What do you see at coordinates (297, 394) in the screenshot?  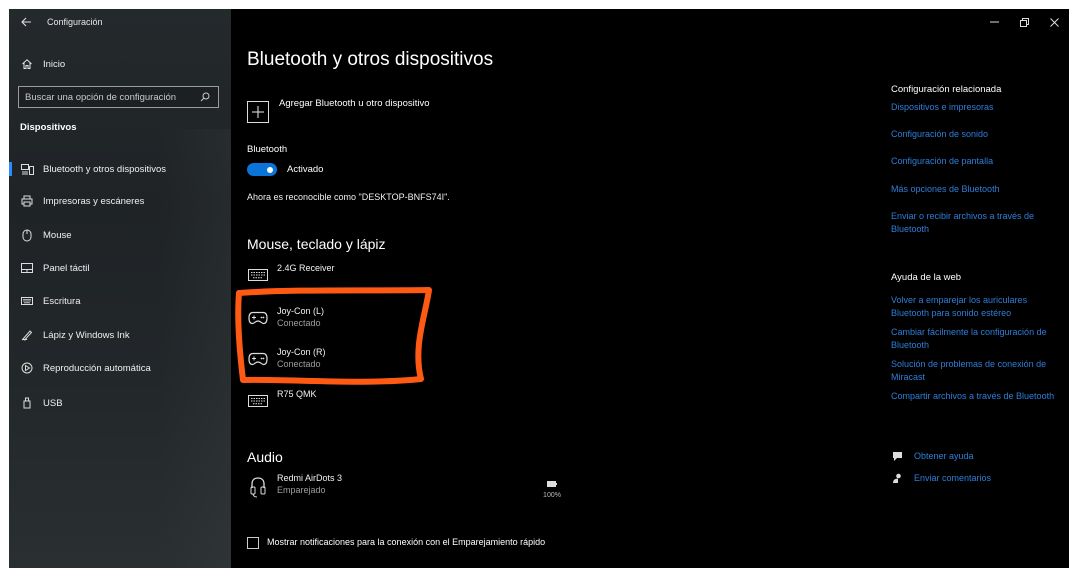 I see `device-name: R75 QMK` at bounding box center [297, 394].